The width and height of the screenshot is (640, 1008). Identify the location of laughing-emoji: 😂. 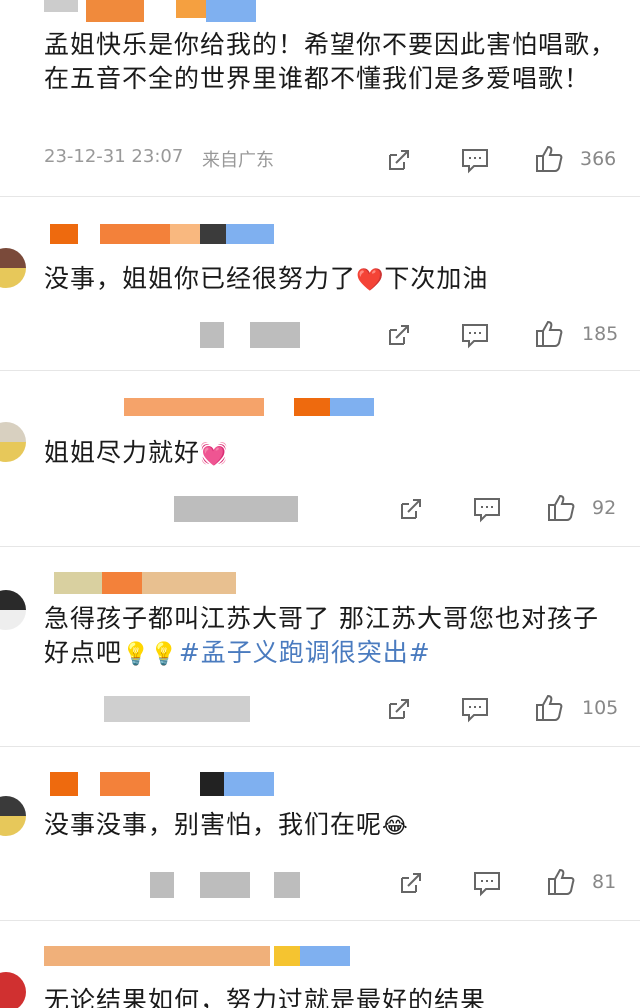
(395, 826).